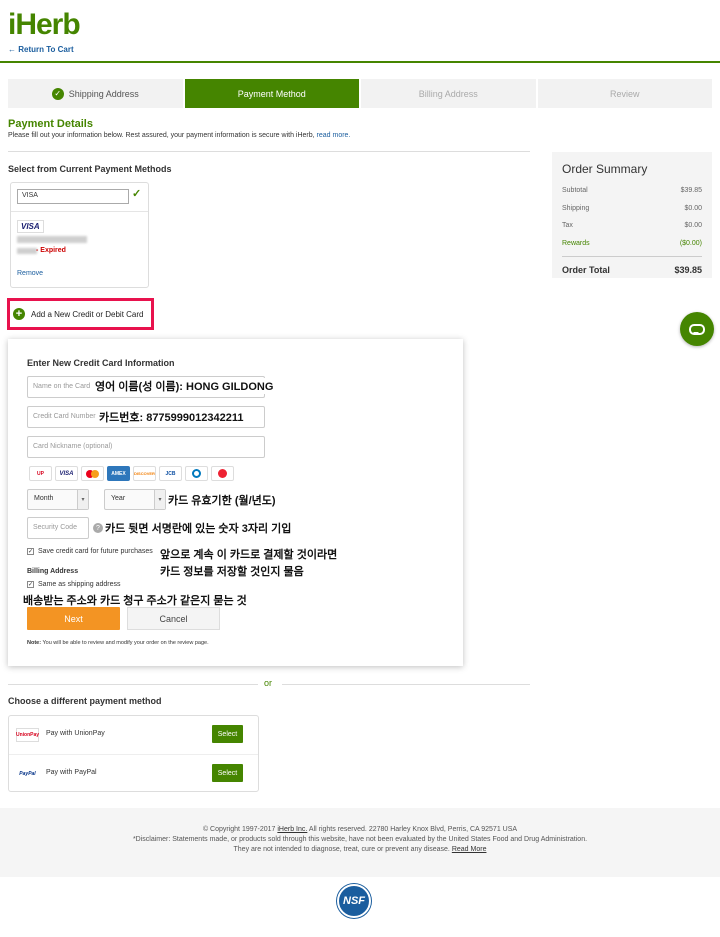 The image size is (720, 937). I want to click on security-code-input: Security Code, so click(58, 528).